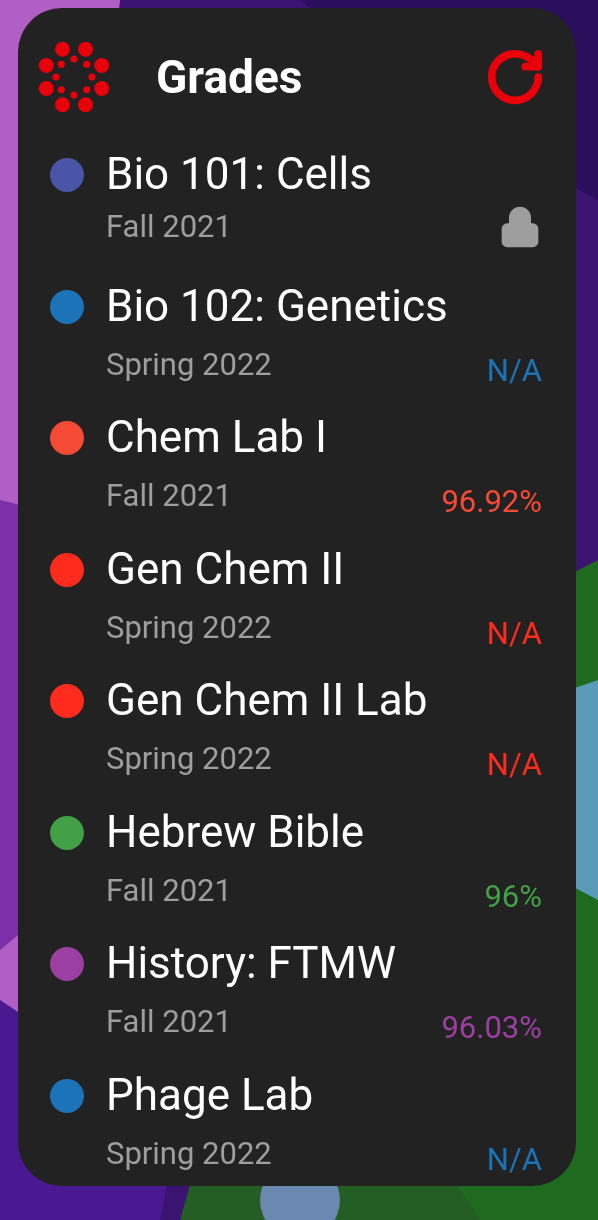  Describe the element at coordinates (297, 1000) in the screenshot. I see `course-item: History: FTMW Fall 2021 96.03%` at that location.